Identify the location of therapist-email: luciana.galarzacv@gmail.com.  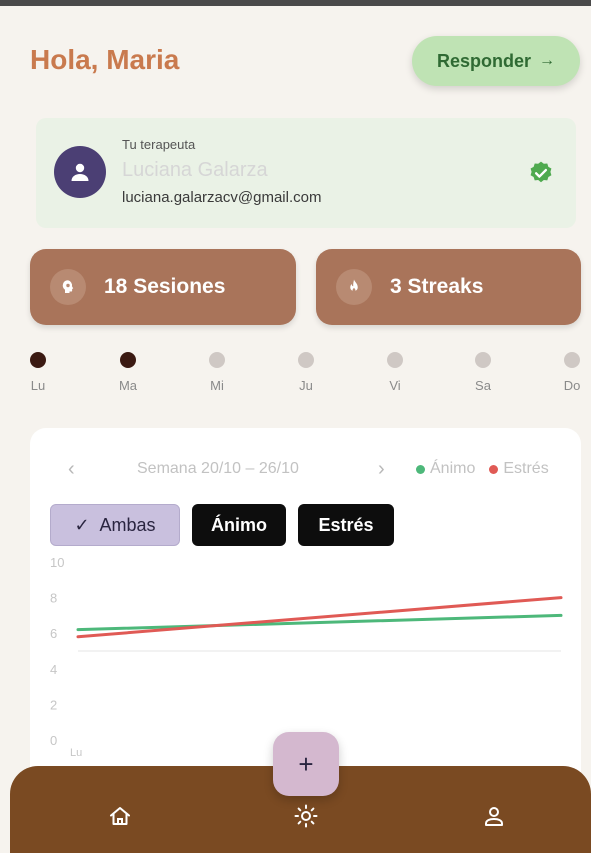
(222, 197).